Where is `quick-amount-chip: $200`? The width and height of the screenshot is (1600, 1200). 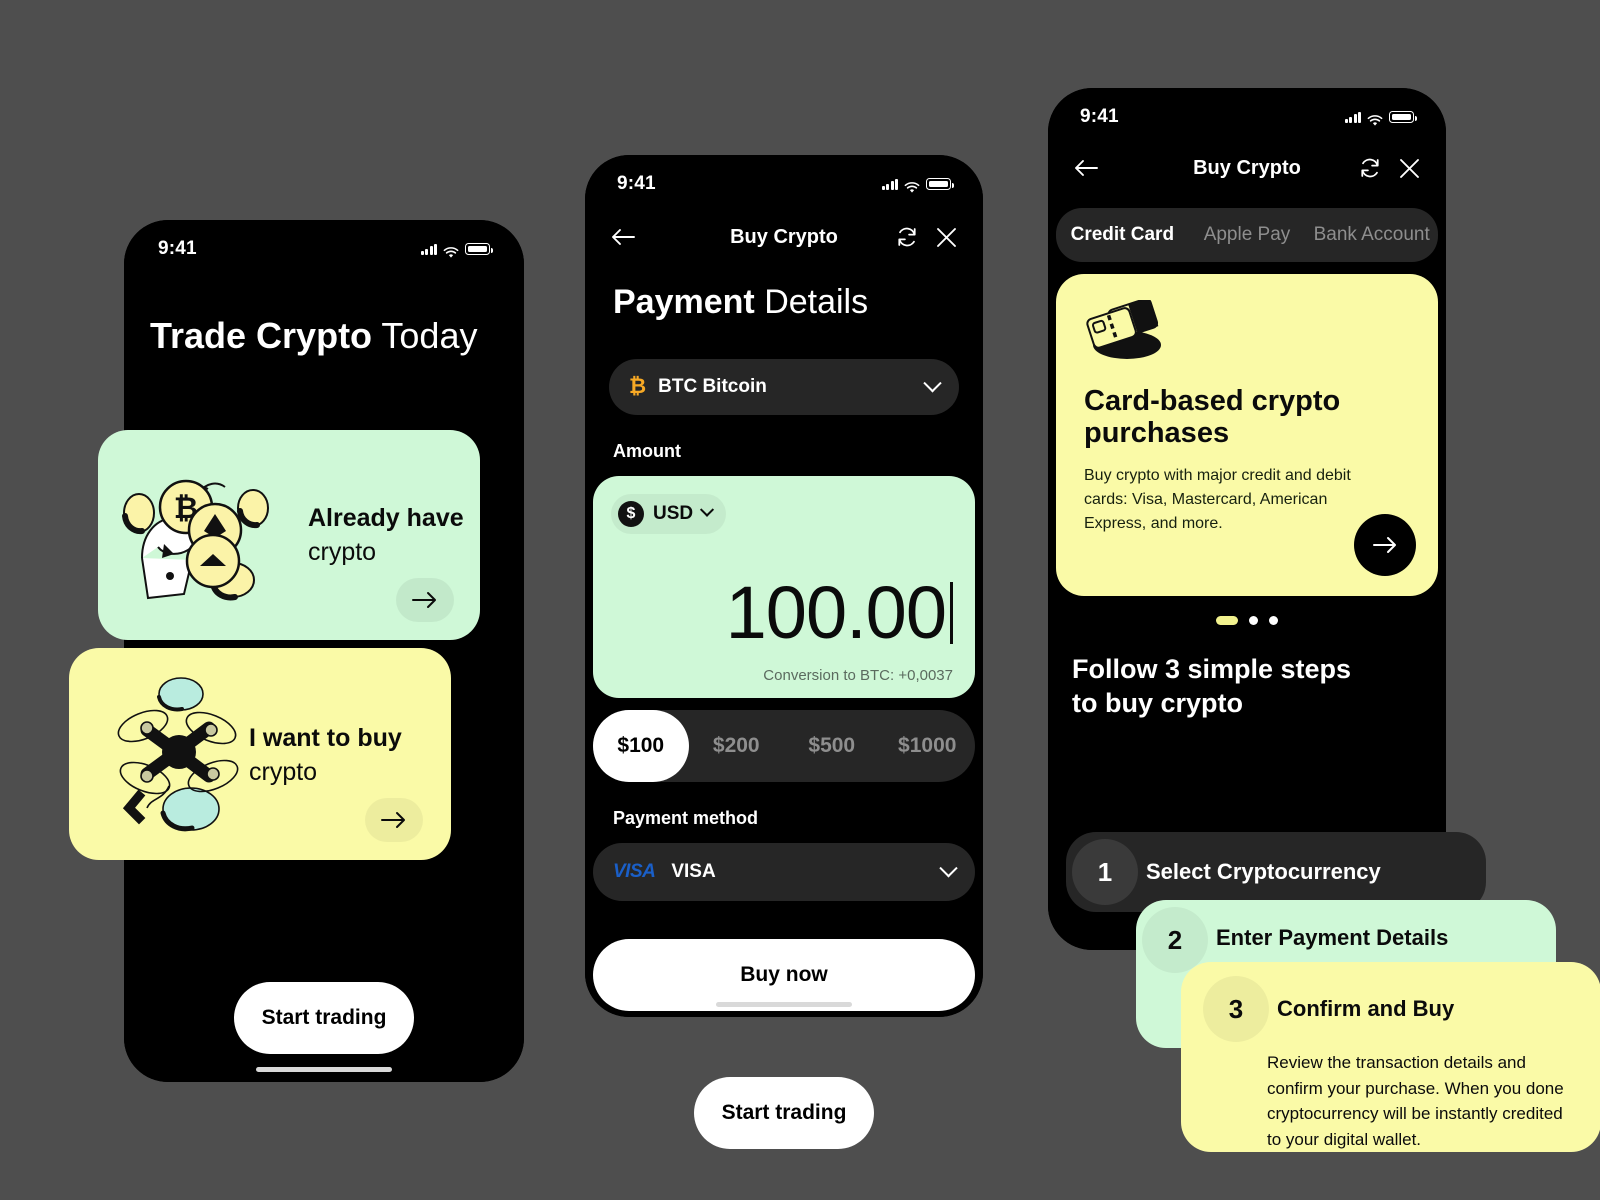 quick-amount-chip: $200 is located at coordinates (737, 746).